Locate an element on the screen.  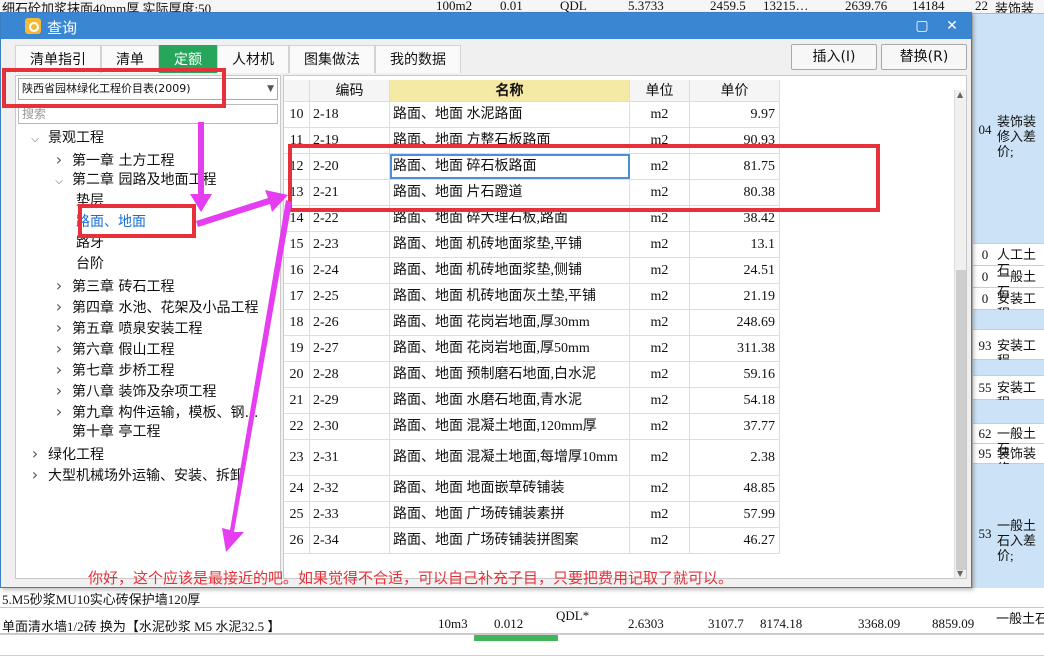
annotation-arrows is located at coordinates (241, 337).